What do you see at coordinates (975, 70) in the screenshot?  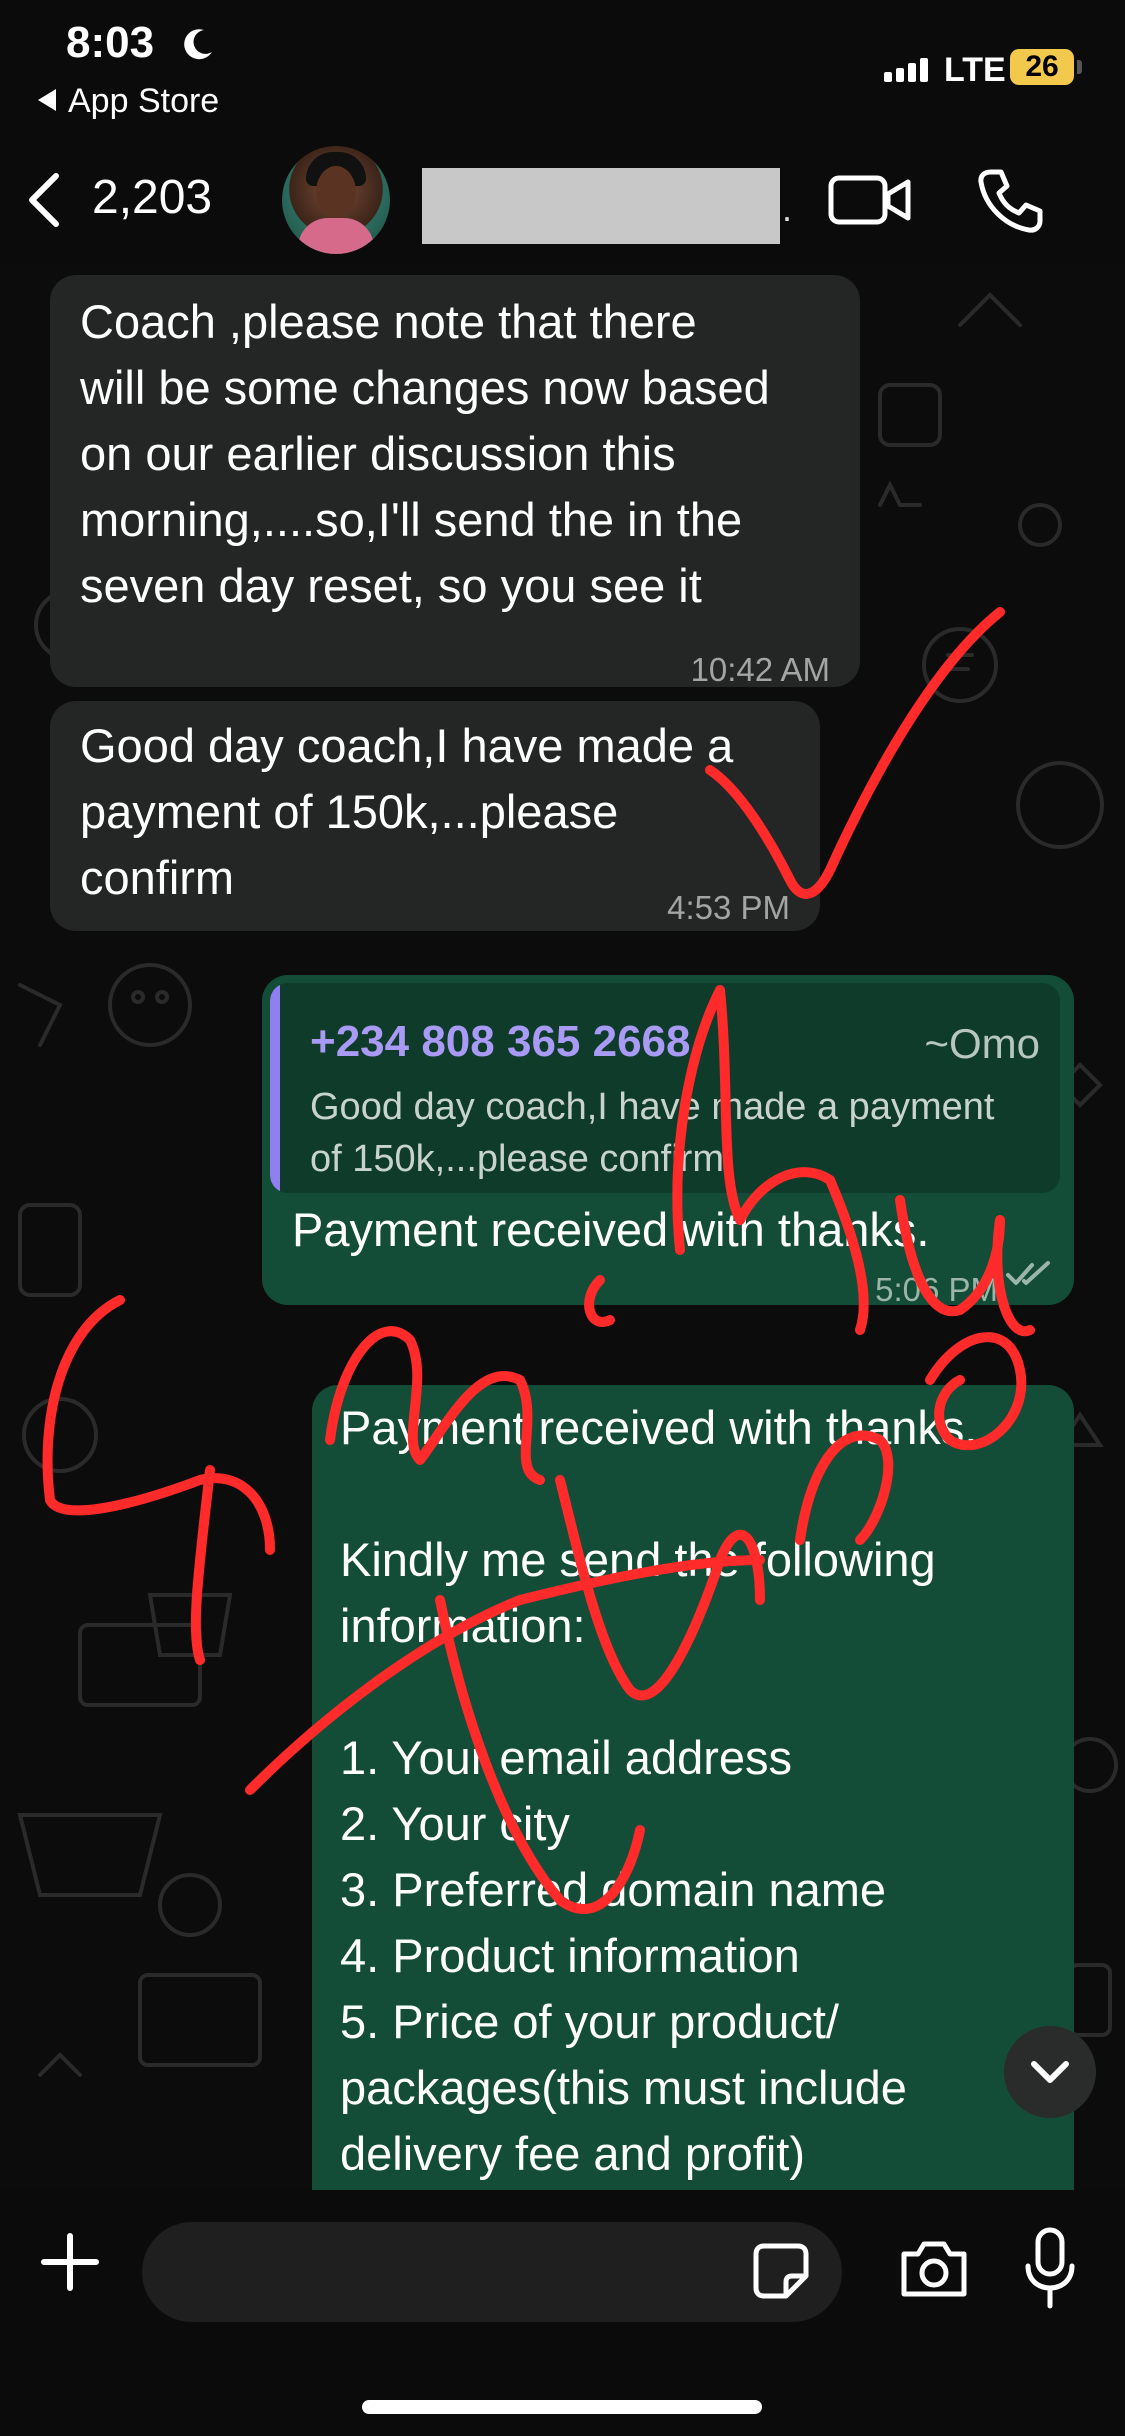 I see `network-type: LTE` at bounding box center [975, 70].